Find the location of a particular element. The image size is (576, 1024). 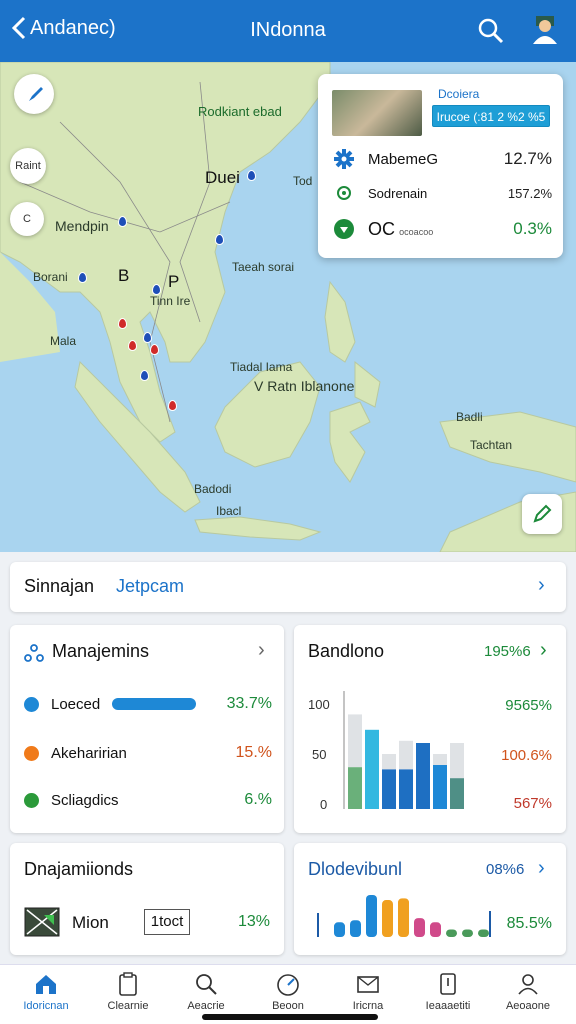

network-icon is located at coordinates (34, 653).